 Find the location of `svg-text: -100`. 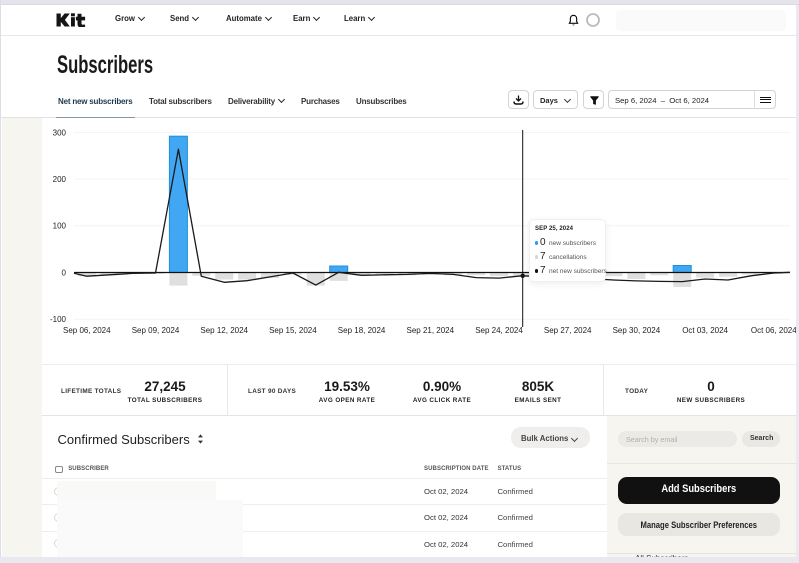

svg-text: -100 is located at coordinates (58, 319).